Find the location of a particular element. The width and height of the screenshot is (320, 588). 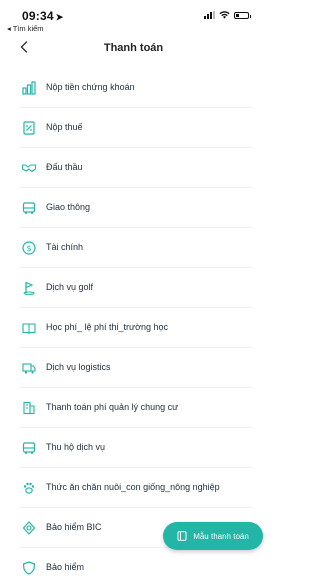

building-icon is located at coordinates (29, 408).